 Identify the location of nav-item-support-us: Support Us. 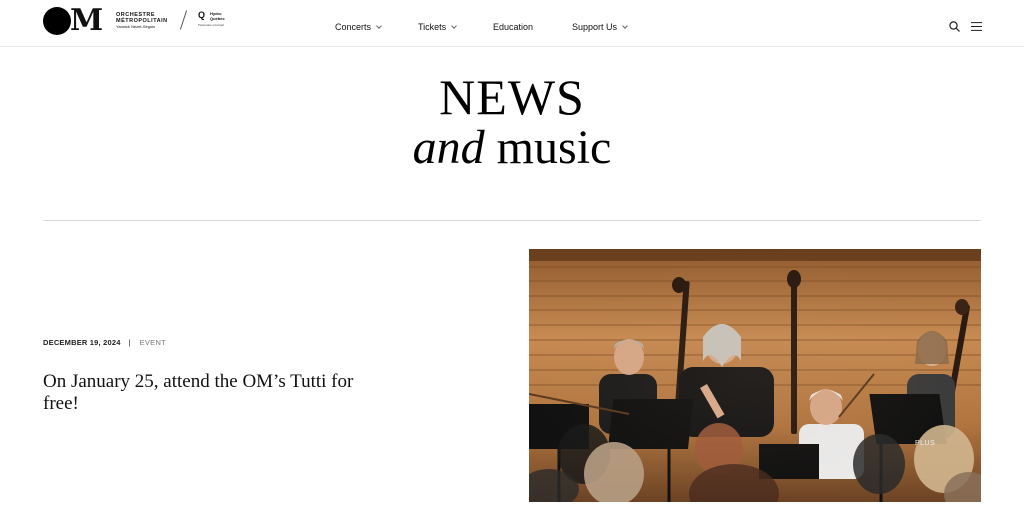
(600, 27).